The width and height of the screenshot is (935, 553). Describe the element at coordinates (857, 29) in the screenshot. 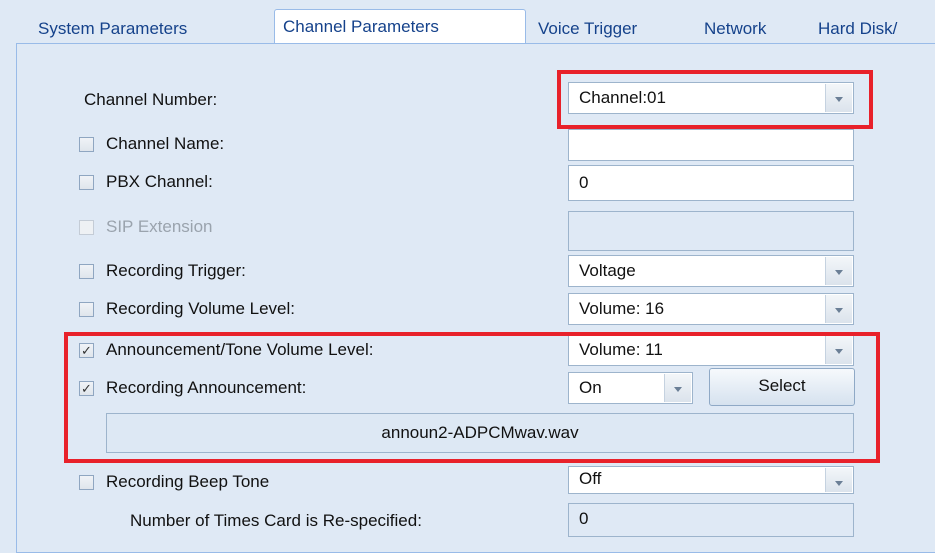

I see `tab-hard-disk: Hard Disk/` at that location.